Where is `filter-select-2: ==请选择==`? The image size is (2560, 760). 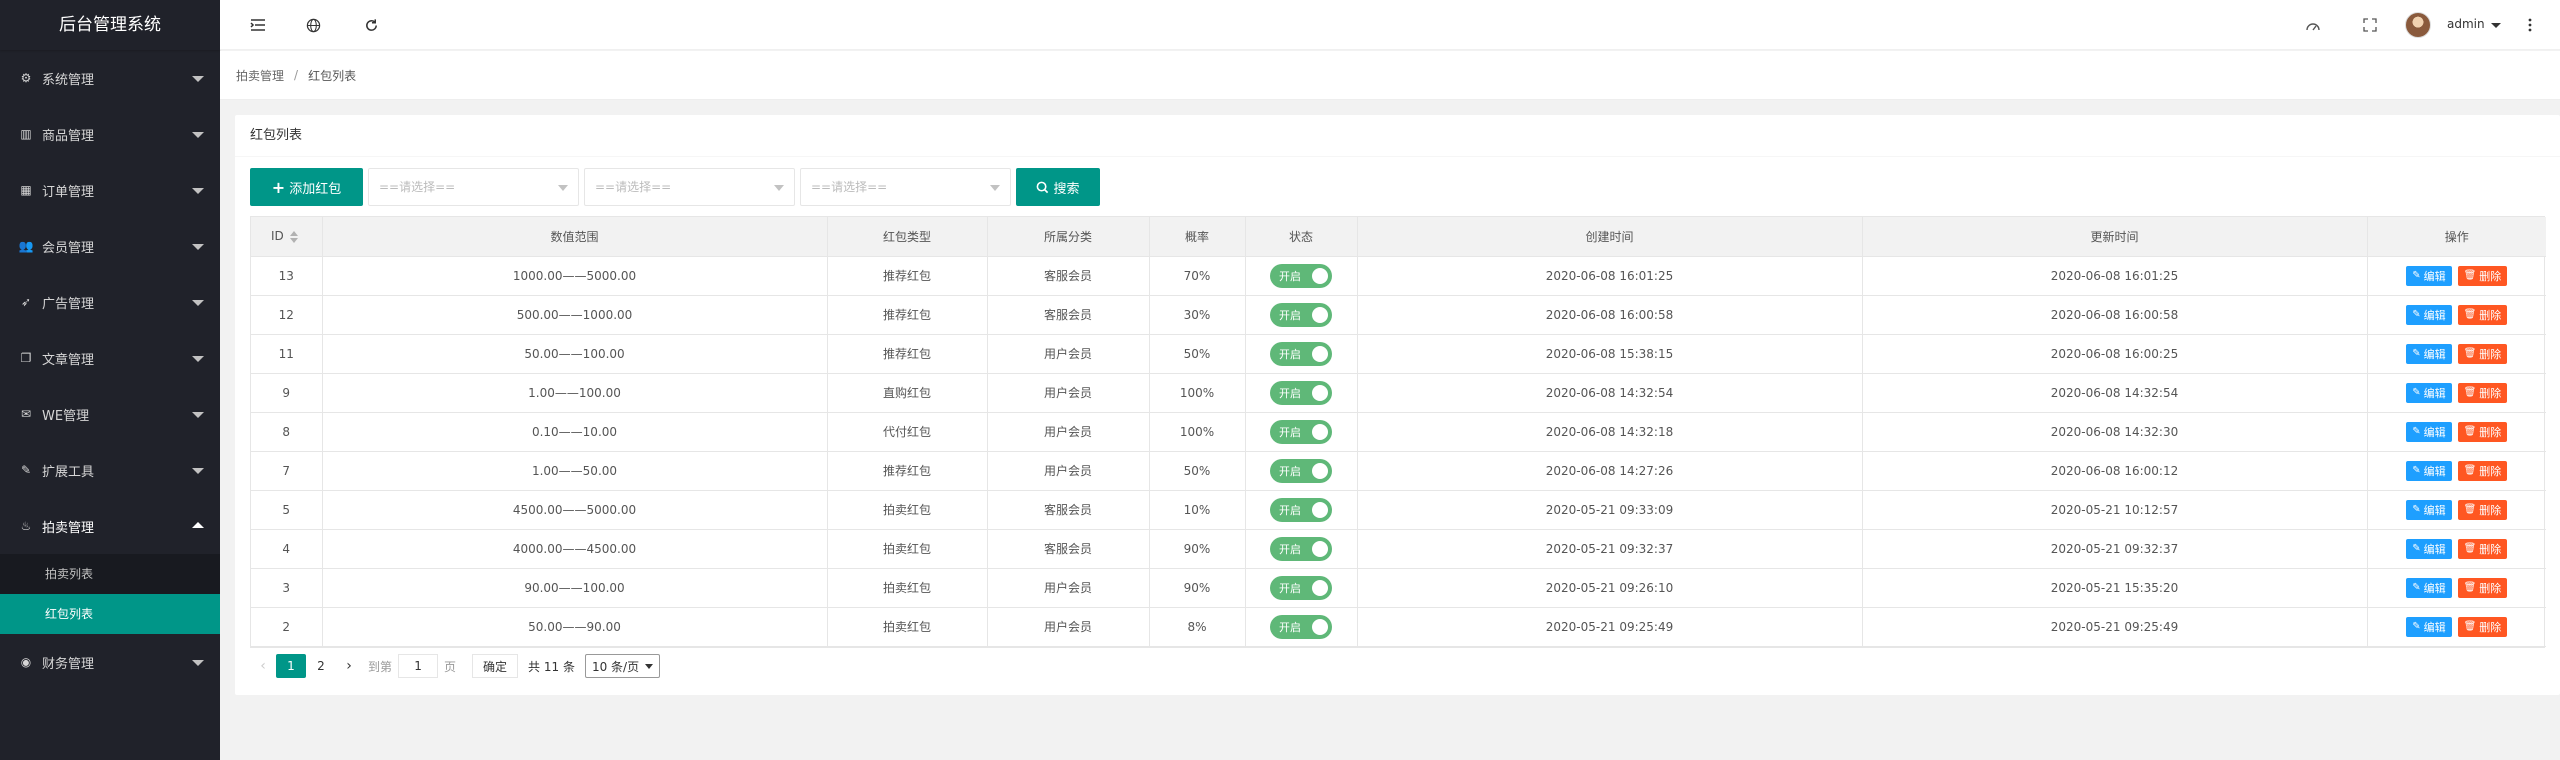
filter-select-2: ==请选择== is located at coordinates (689, 187).